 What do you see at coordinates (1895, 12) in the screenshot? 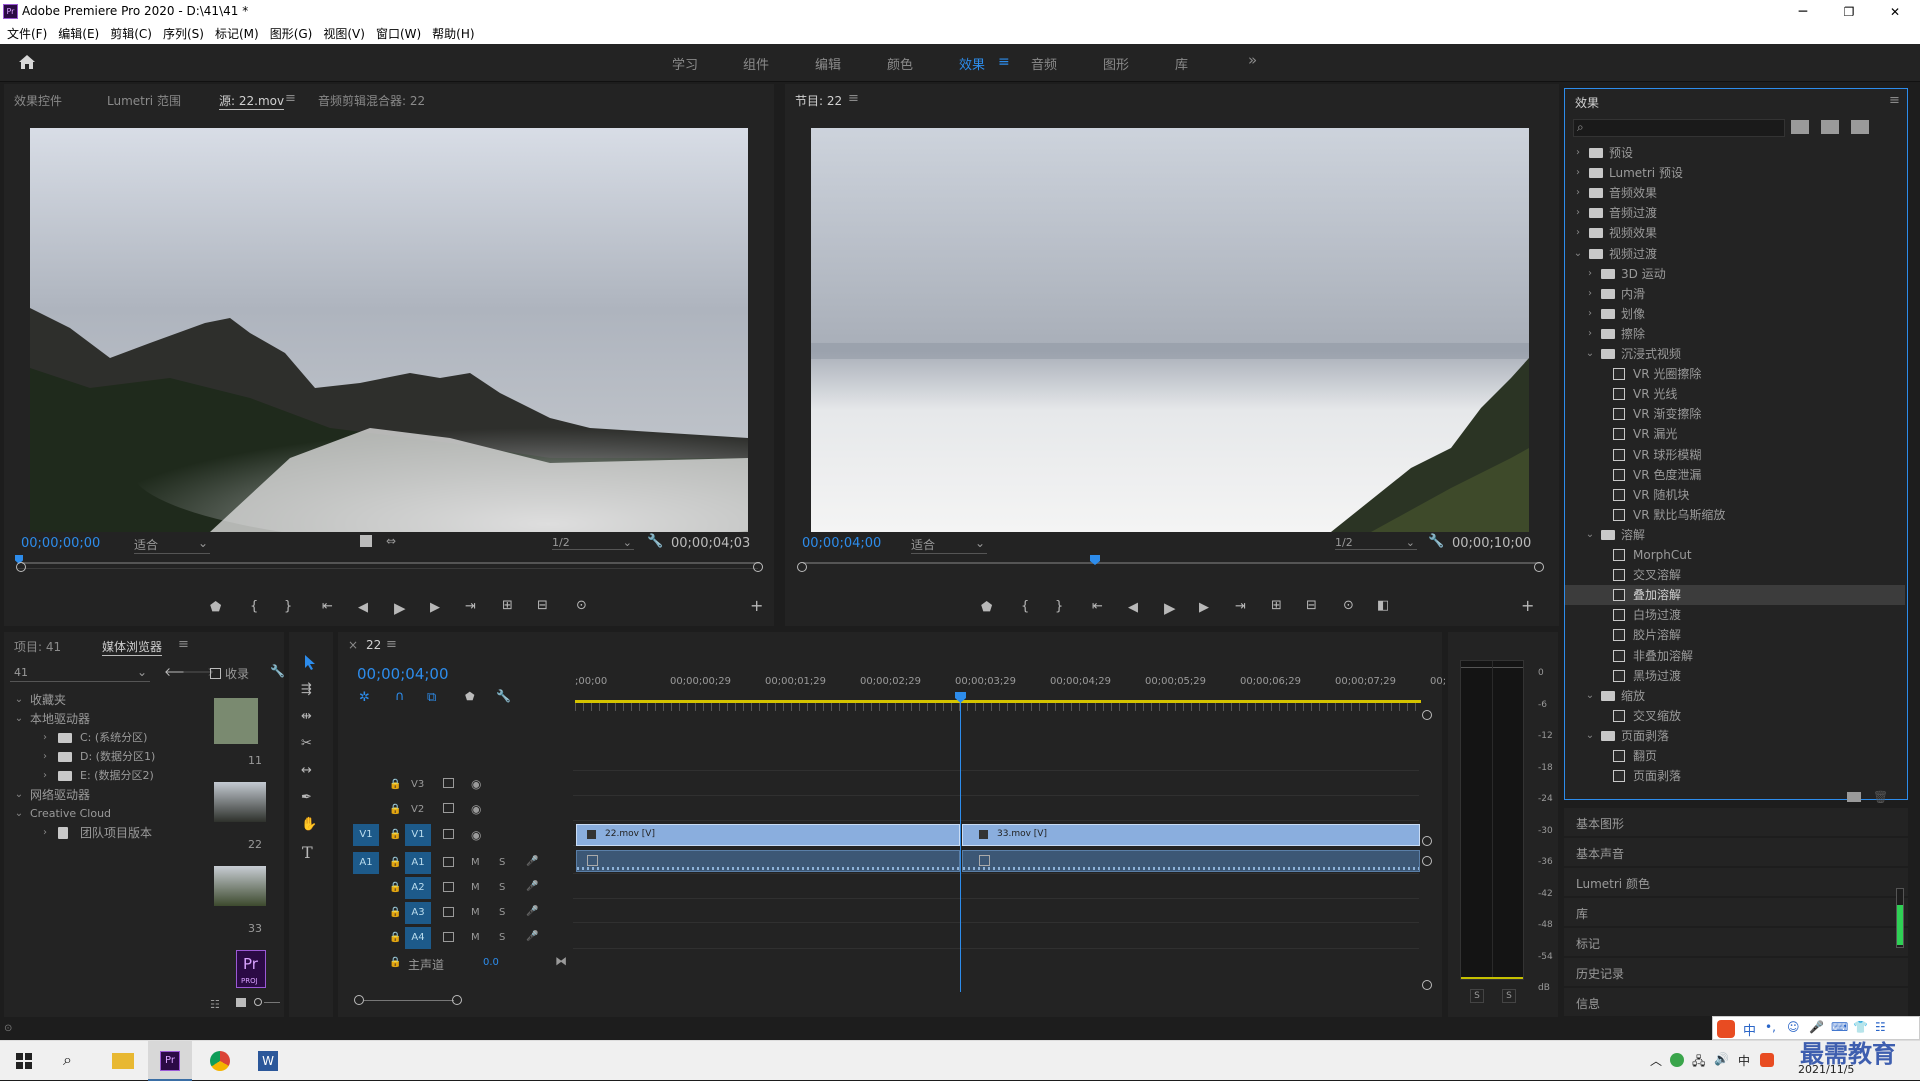
I see `close-button: ✕` at bounding box center [1895, 12].